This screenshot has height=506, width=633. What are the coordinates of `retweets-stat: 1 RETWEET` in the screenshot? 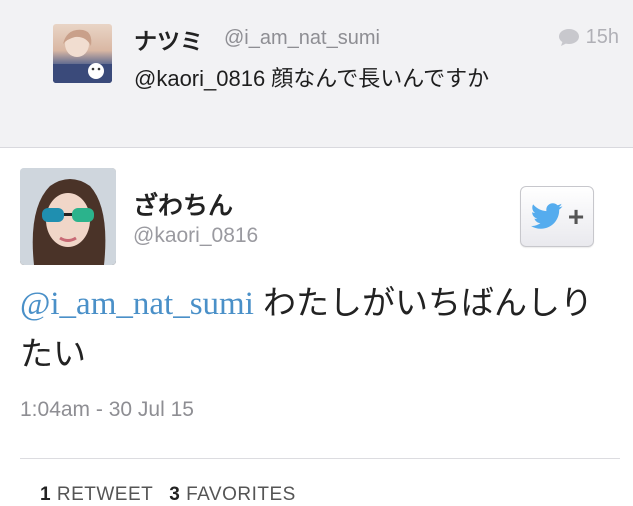 It's located at (96, 495).